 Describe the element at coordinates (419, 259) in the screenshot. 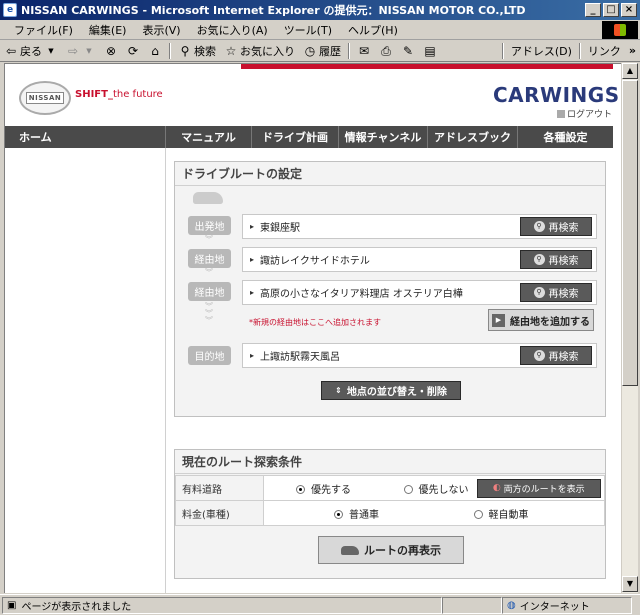

I see `route-row-via-1: ▸ 諏訪レイクサイドホテル ⚲ 再検索` at that location.